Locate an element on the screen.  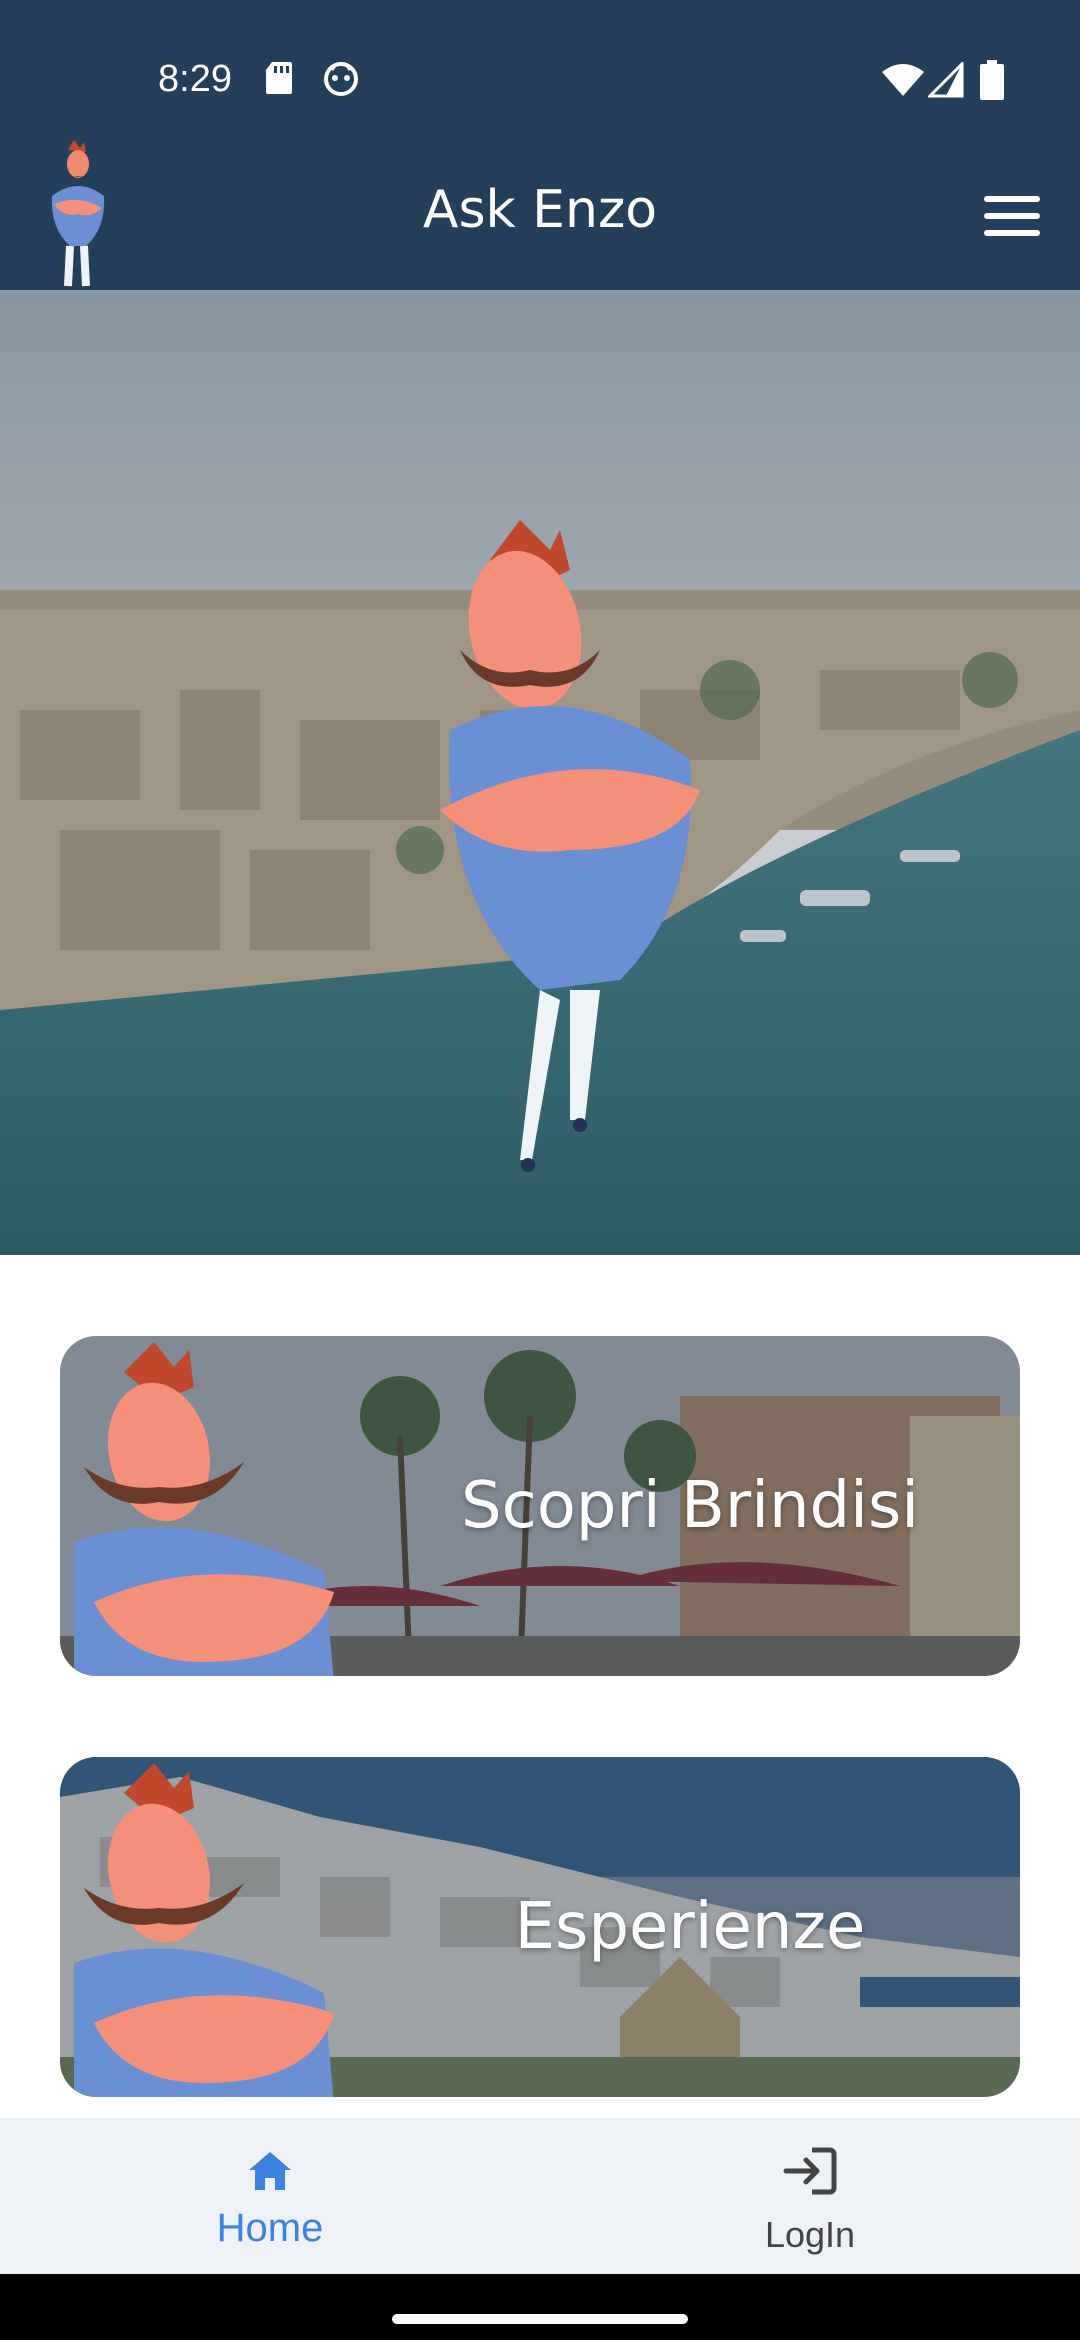
card-scopri-brindisi: Scopri Brindisi is located at coordinates (540, 1506).